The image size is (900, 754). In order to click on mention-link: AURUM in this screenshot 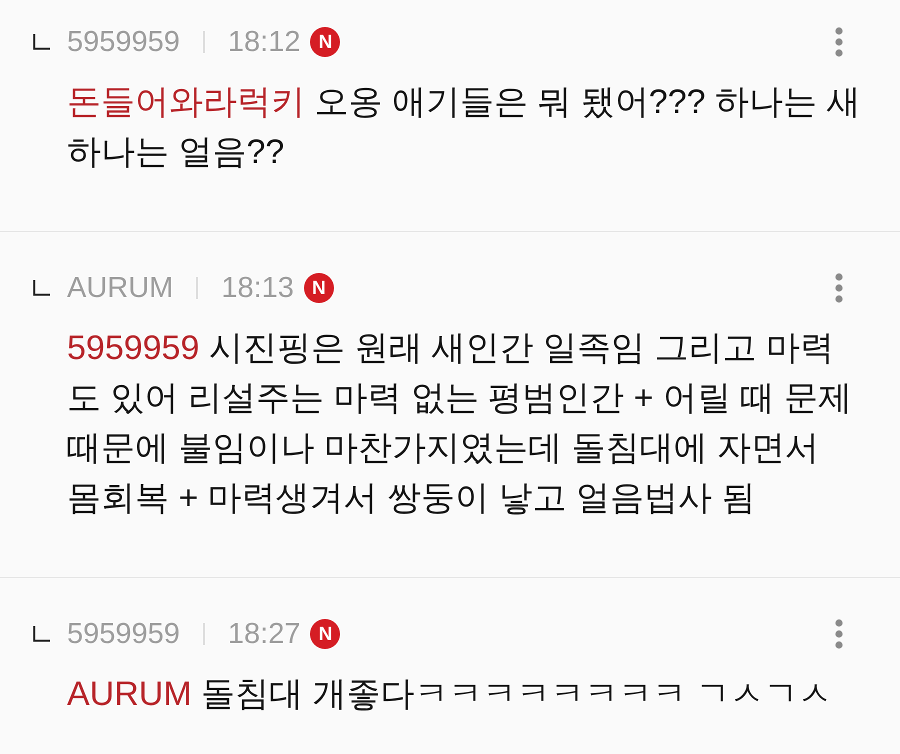, I will do `click(129, 694)`.